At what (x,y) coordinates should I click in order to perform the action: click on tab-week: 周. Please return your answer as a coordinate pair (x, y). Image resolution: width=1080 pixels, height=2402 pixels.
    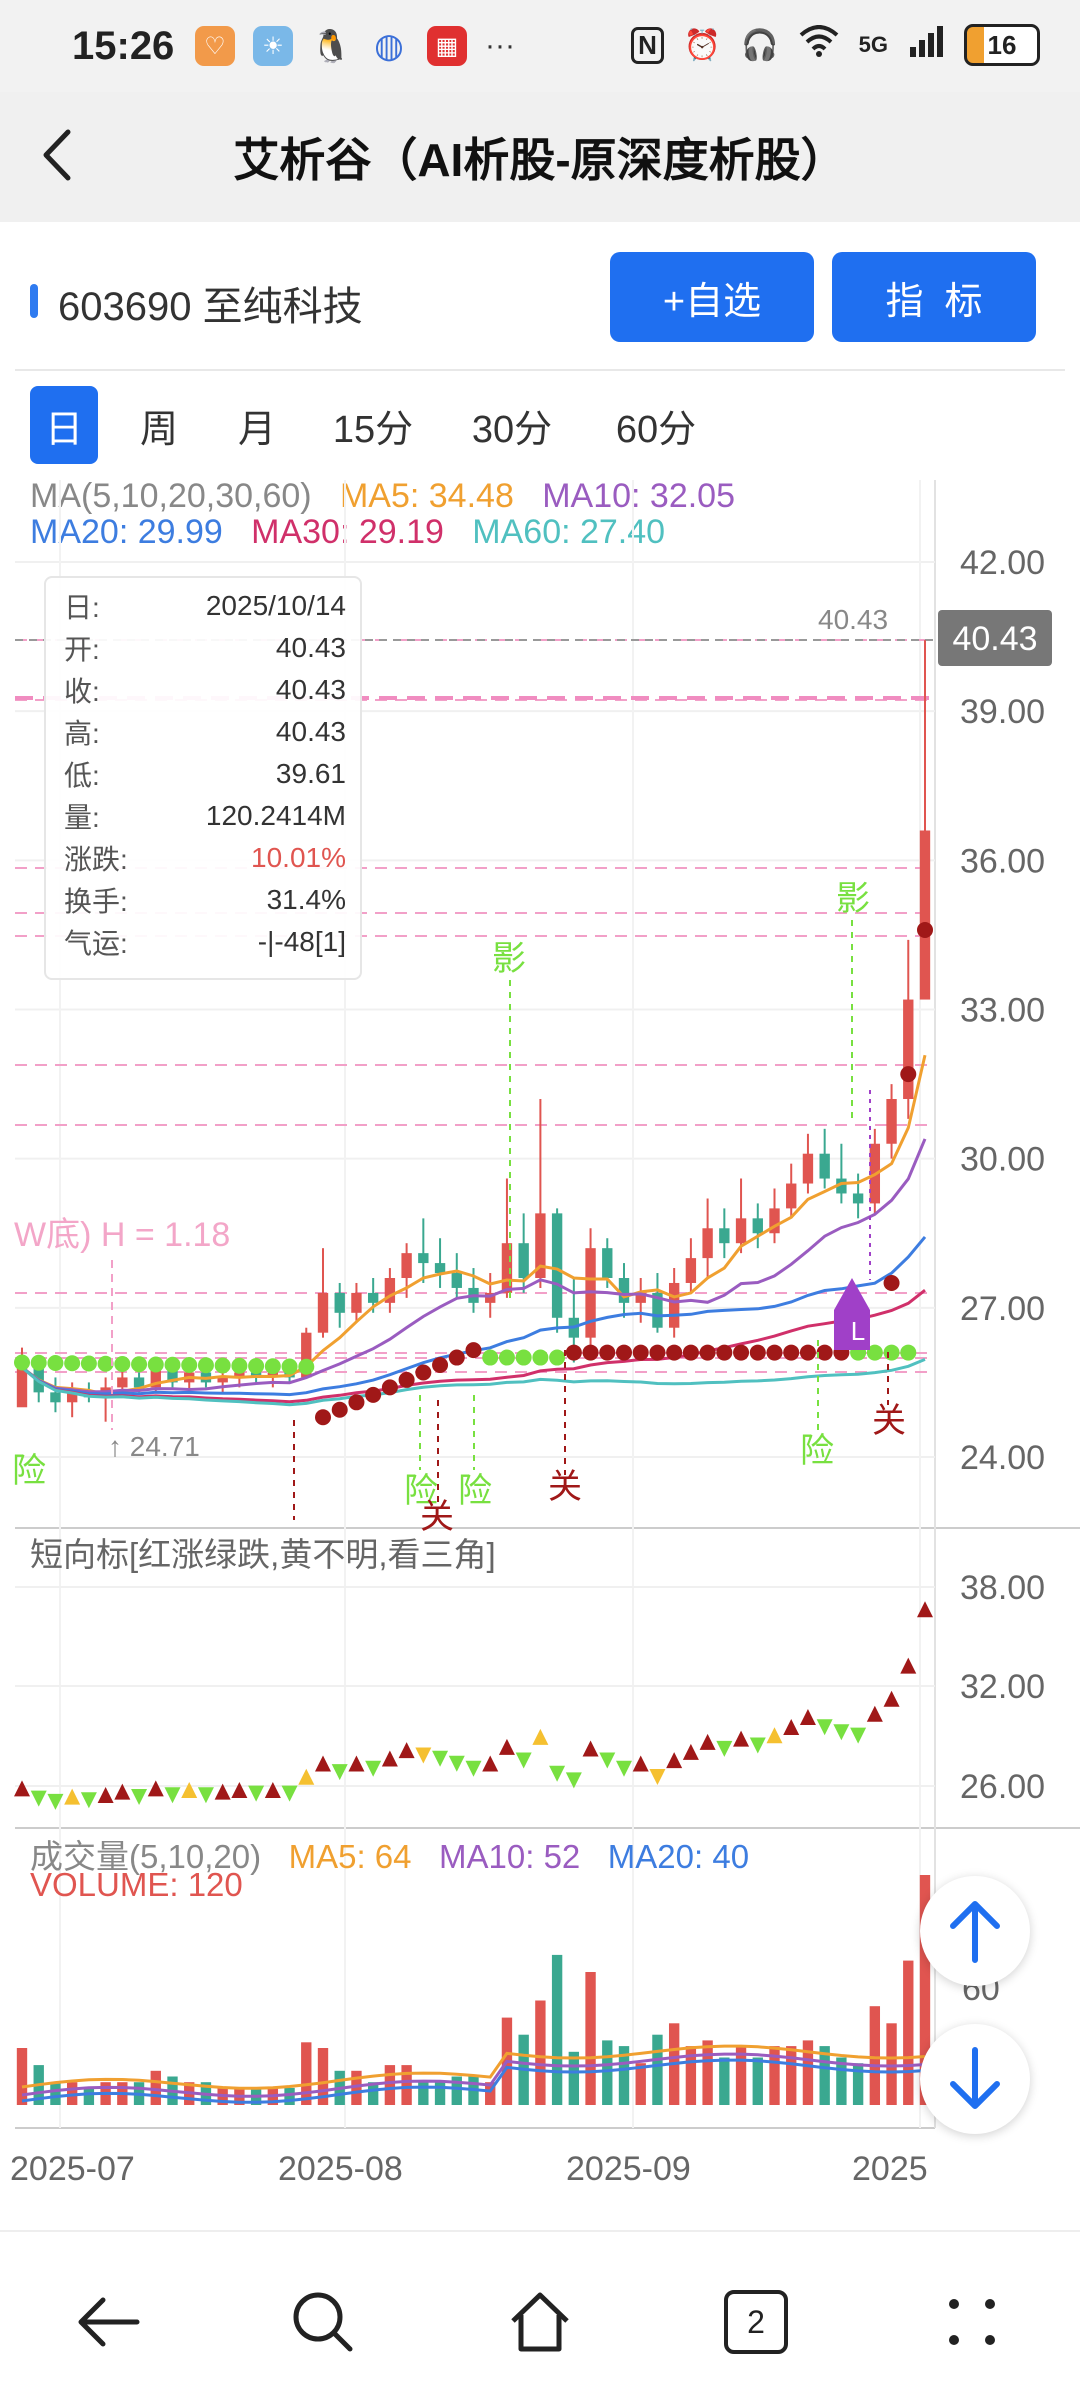
    Looking at the image, I should click on (159, 425).